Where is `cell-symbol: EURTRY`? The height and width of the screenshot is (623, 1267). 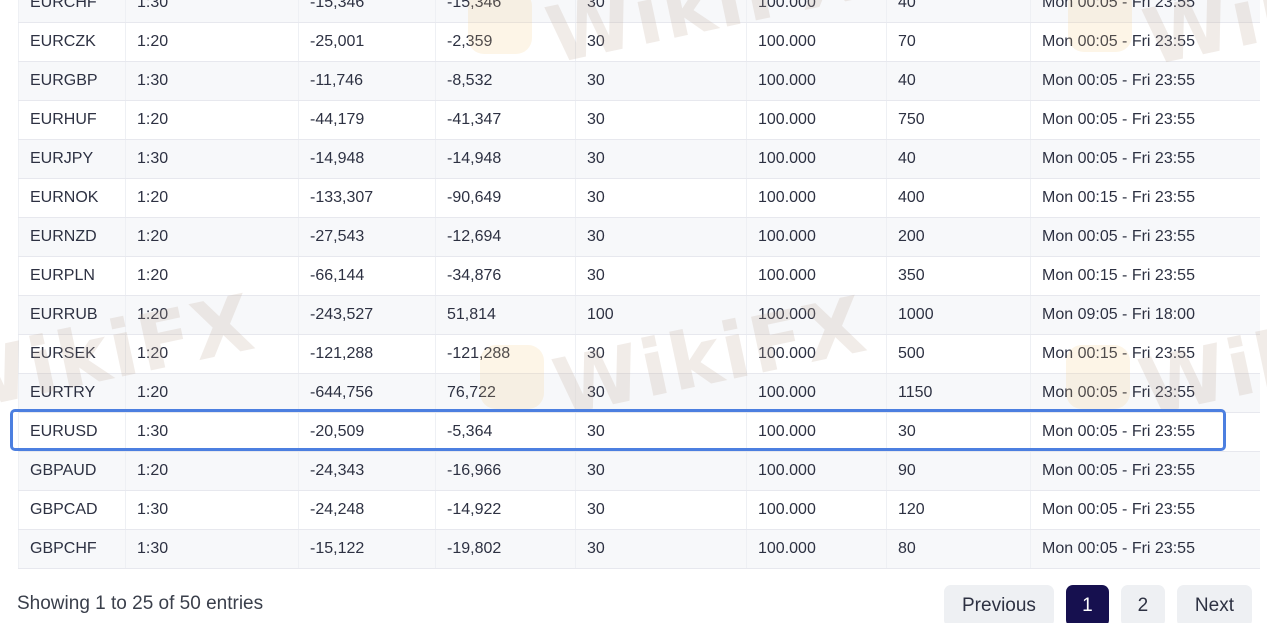
cell-symbol: EURTRY is located at coordinates (72, 393).